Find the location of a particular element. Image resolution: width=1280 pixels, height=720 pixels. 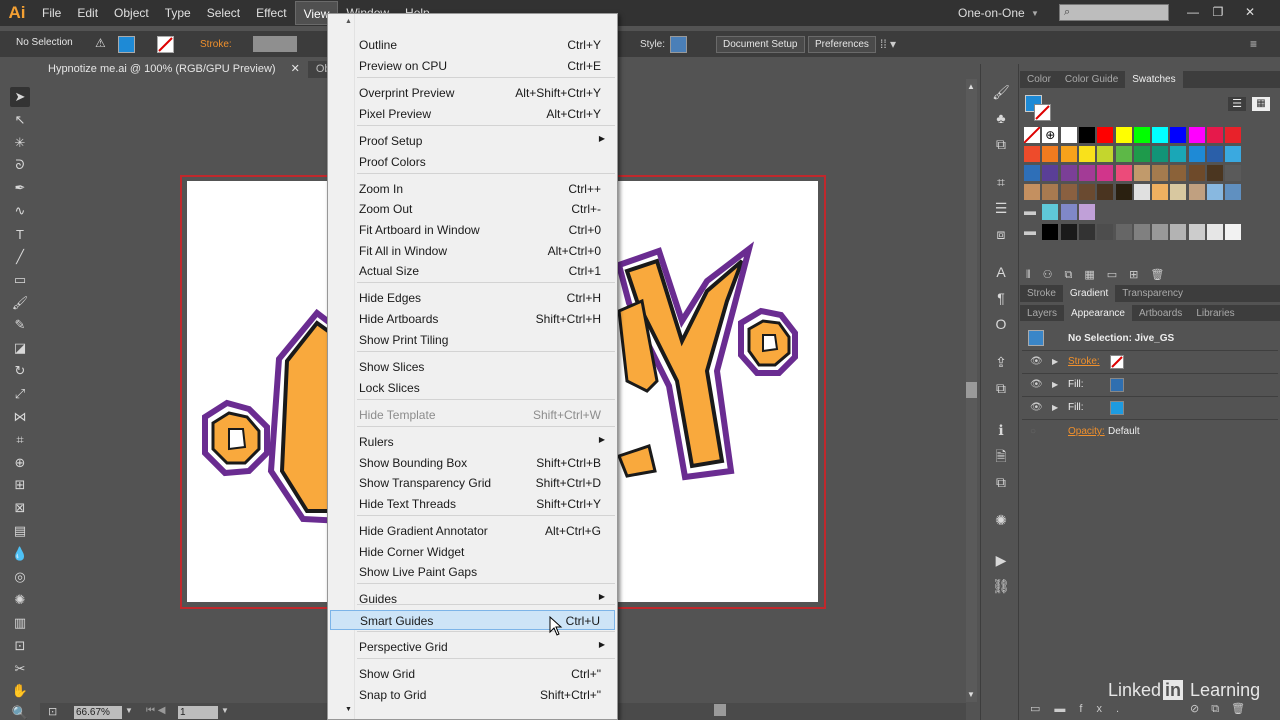

menu-item-rulers: Rulers ▶ is located at coordinates (472, 442).